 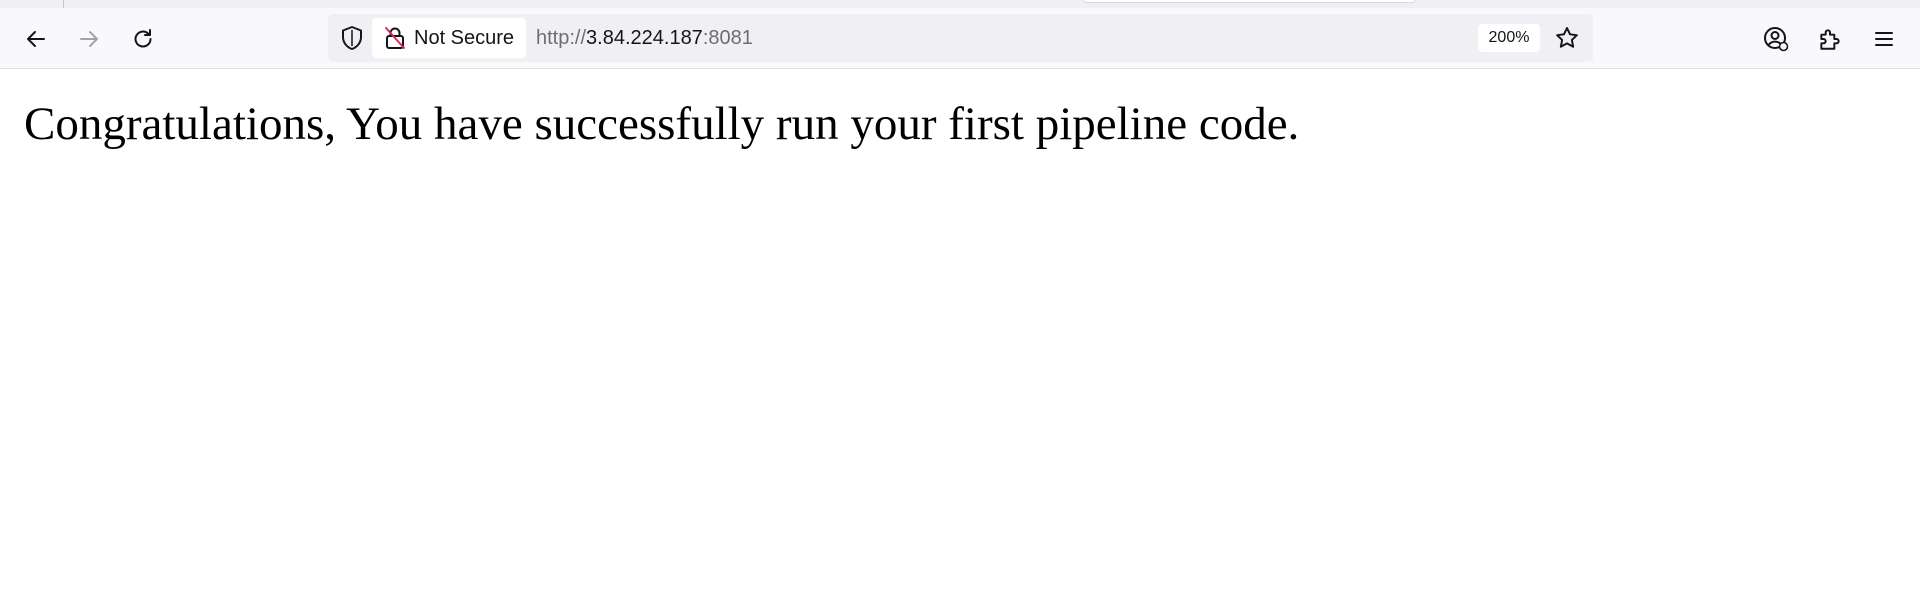 I want to click on arrow-right-icon, so click(x=89, y=39).